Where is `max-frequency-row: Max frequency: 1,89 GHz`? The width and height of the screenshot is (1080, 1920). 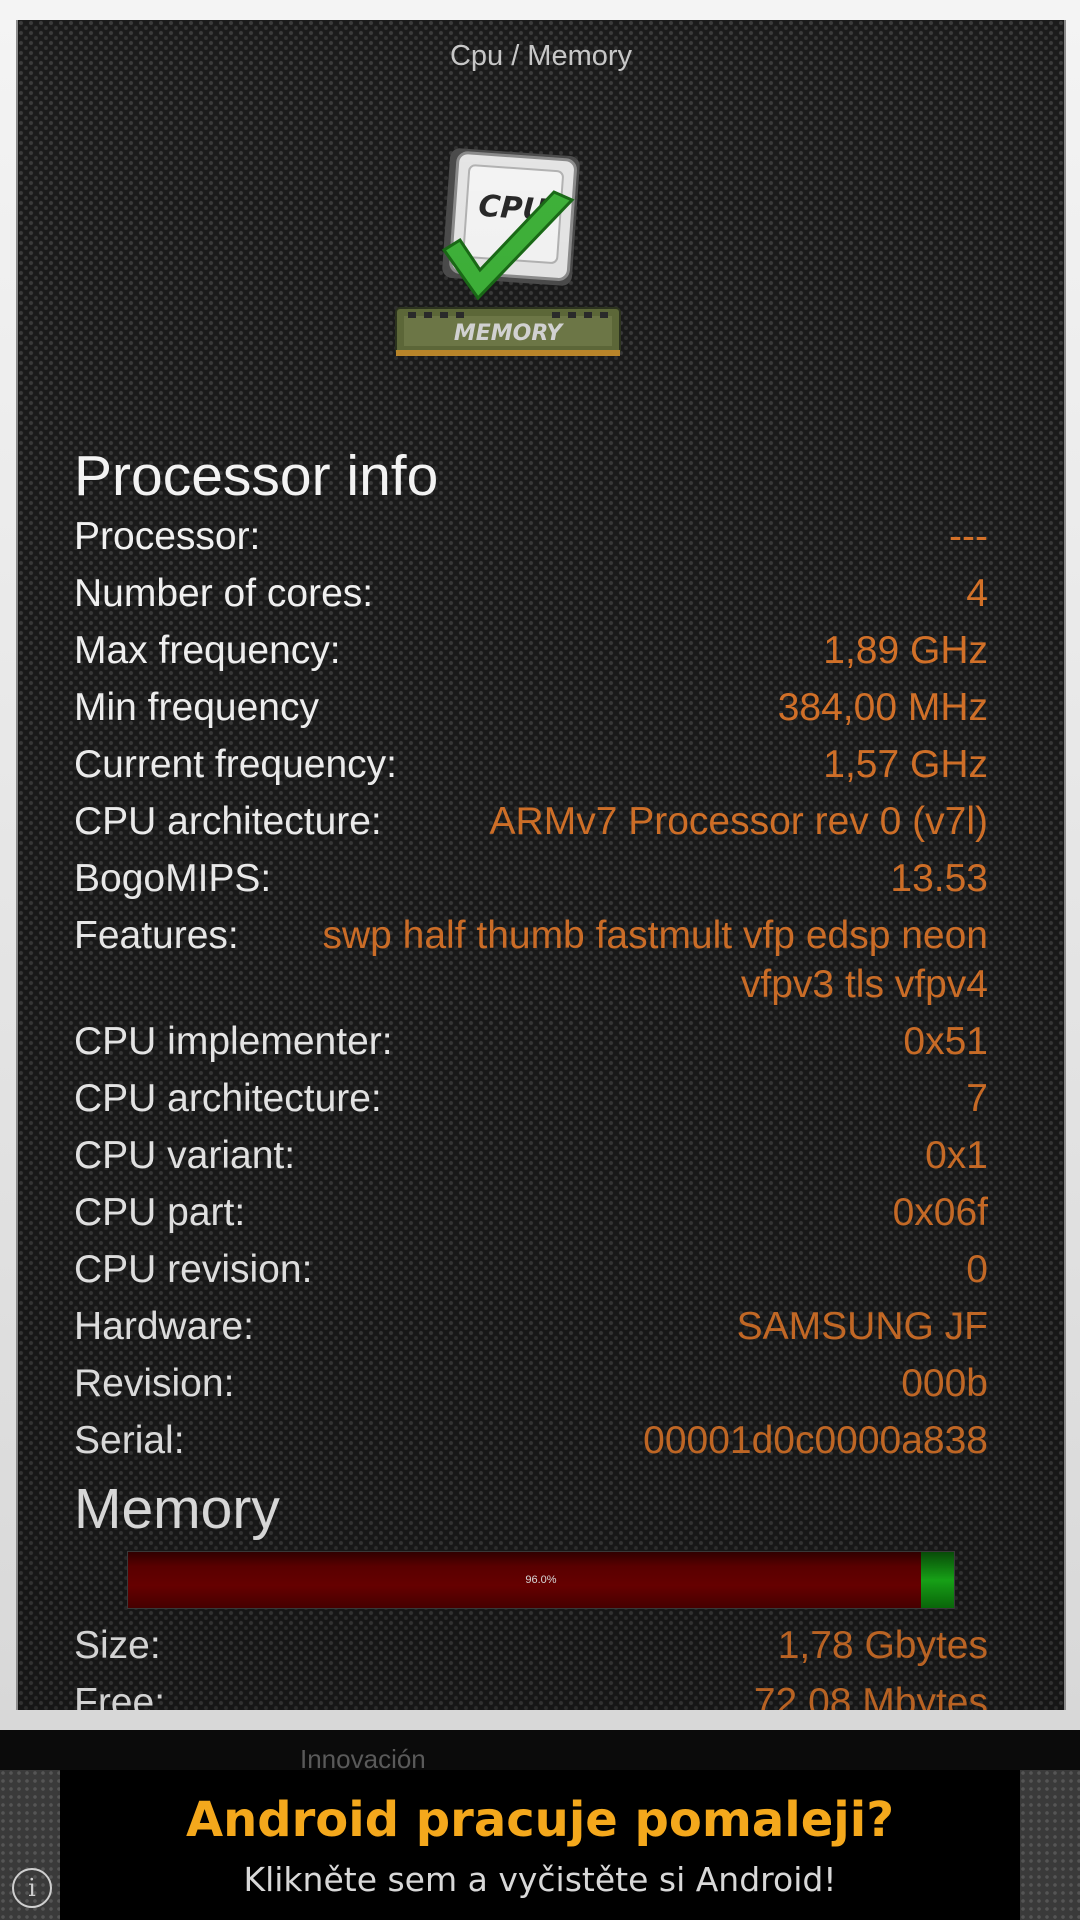
max-frequency-row: Max frequency: 1,89 GHz is located at coordinates (531, 650).